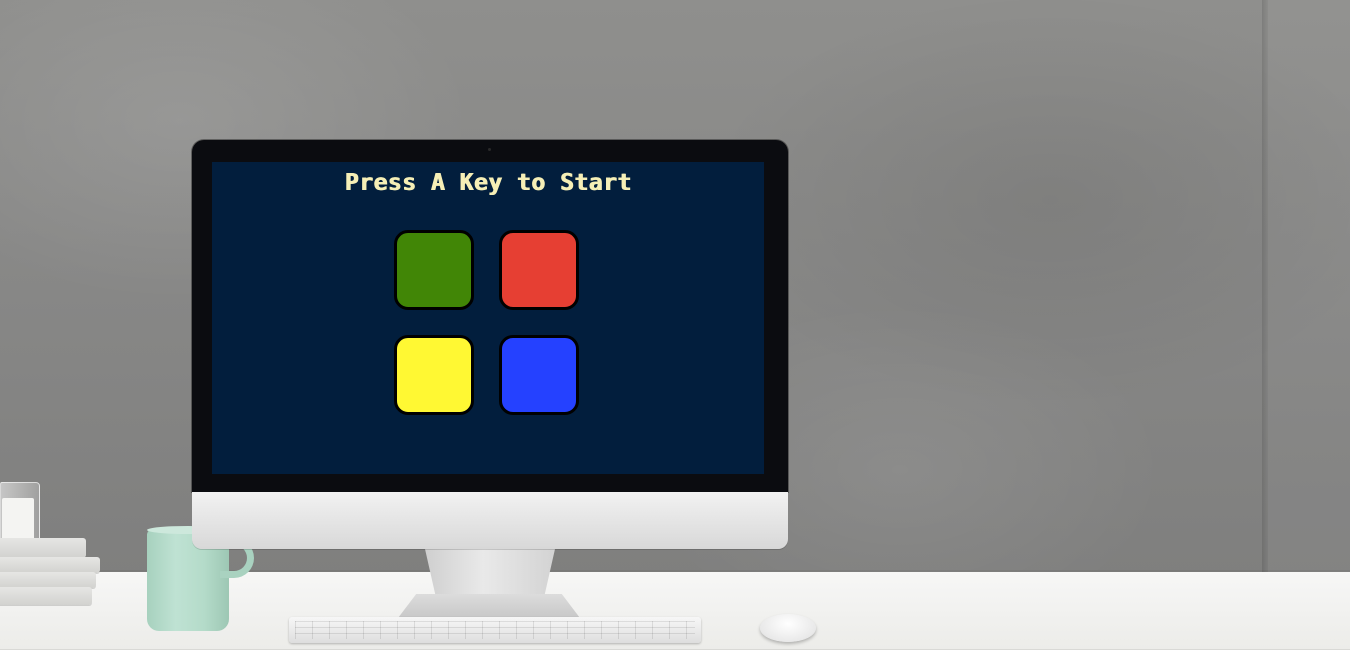 Image resolution: width=1350 pixels, height=650 pixels. What do you see at coordinates (18, 520) in the screenshot?
I see `candle` at bounding box center [18, 520].